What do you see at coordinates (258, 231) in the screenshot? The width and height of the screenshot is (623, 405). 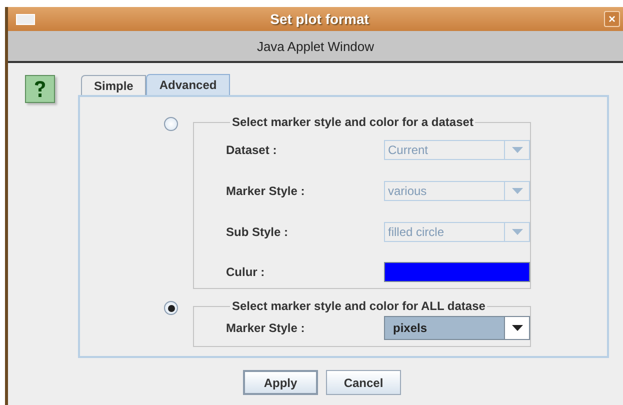 I see `field-label: Sub Style :` at bounding box center [258, 231].